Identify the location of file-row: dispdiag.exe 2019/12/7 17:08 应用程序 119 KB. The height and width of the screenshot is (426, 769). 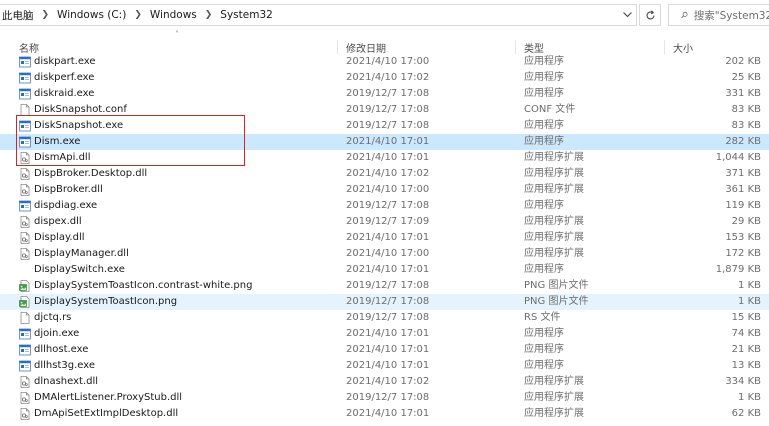
(384, 206).